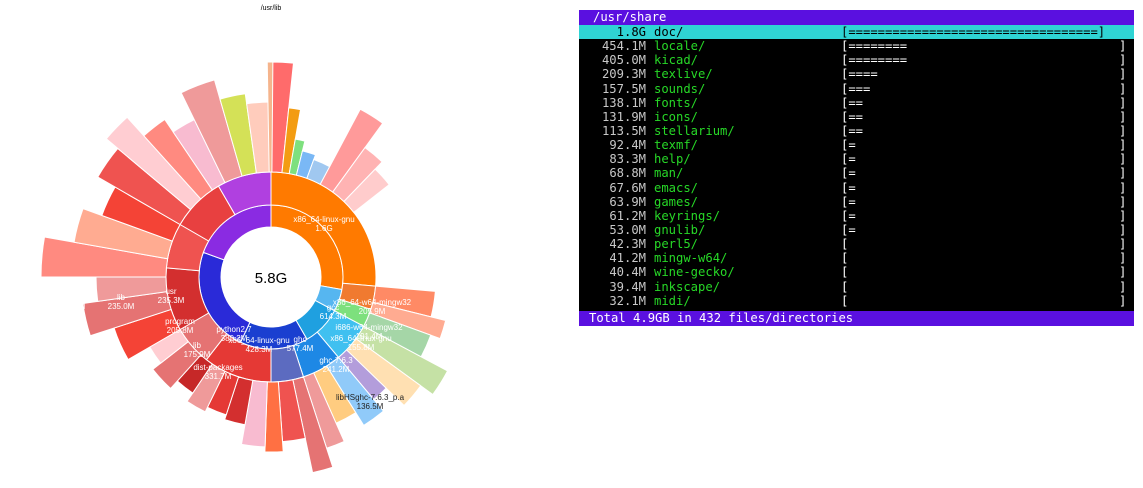 This screenshot has width=1143, height=488. I want to click on entry-row: 32.1M midi/ [], so click(856, 301).